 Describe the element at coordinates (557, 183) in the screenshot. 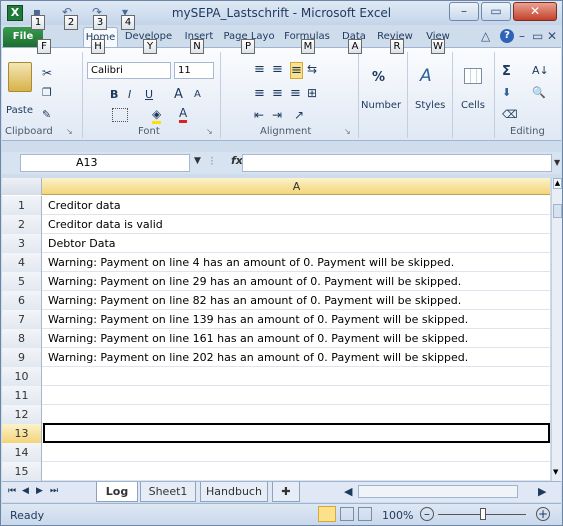

I see `split-box-icon: ▲` at that location.